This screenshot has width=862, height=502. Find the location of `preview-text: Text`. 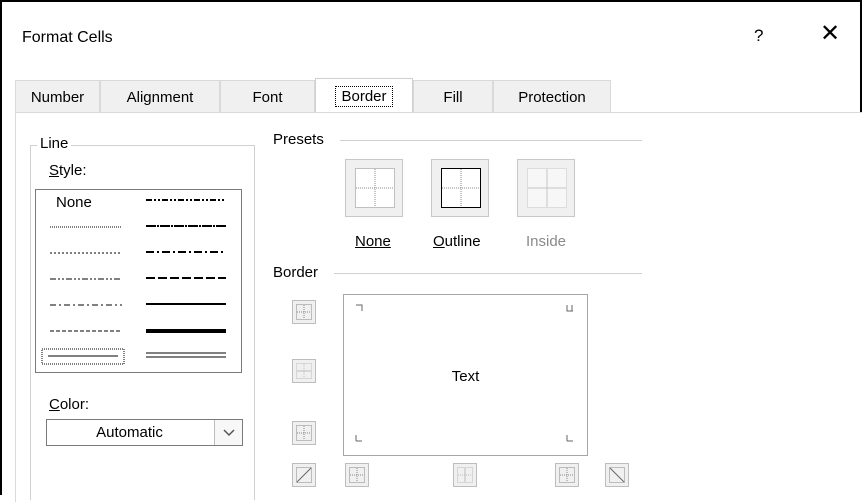

preview-text: Text is located at coordinates (465, 376).